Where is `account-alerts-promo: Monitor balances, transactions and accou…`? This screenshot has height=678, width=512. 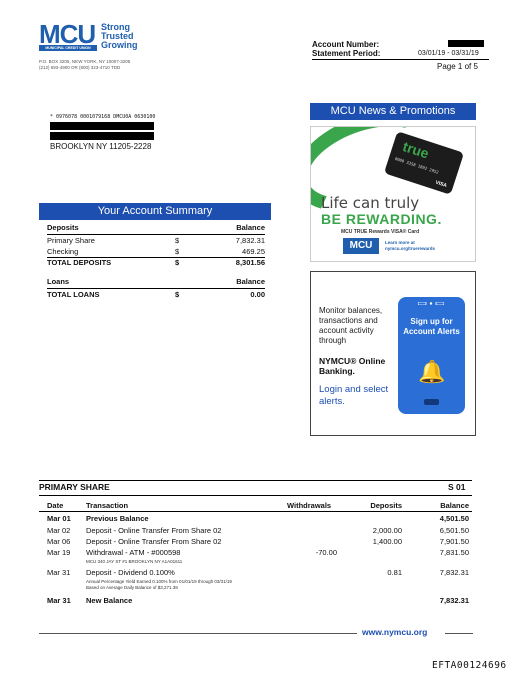
account-alerts-promo: Monitor balances, transactions and accou… is located at coordinates (393, 353).